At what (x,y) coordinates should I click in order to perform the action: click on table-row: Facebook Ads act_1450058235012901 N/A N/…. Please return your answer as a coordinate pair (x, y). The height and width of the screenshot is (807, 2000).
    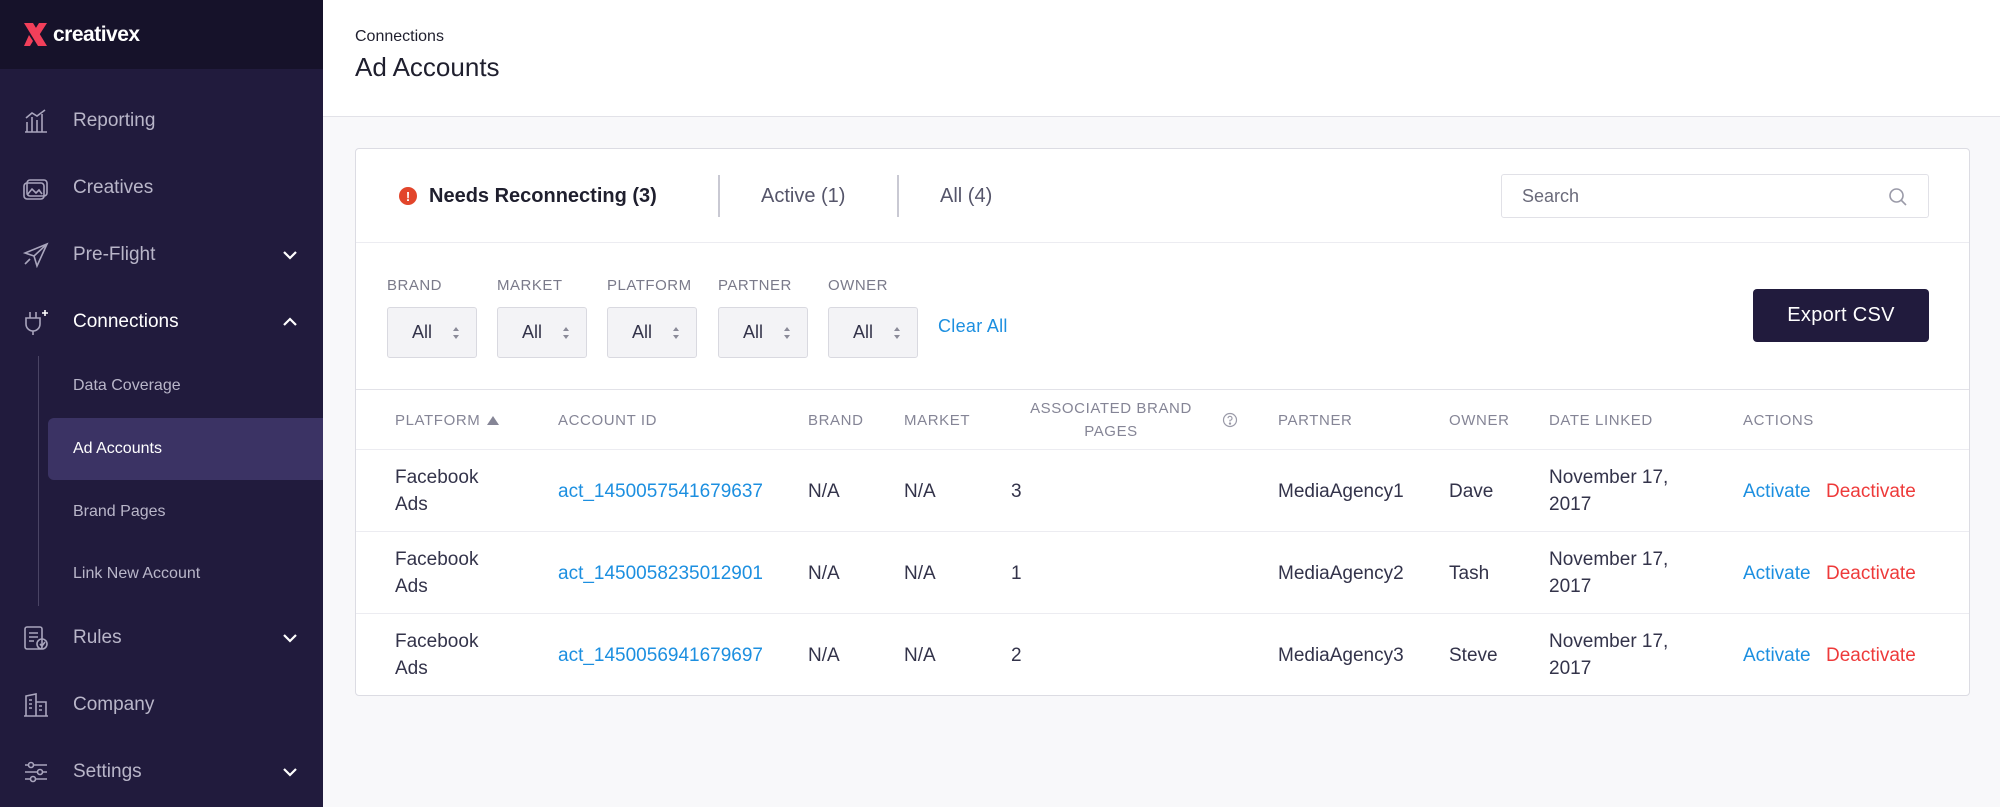
    Looking at the image, I should click on (1162, 573).